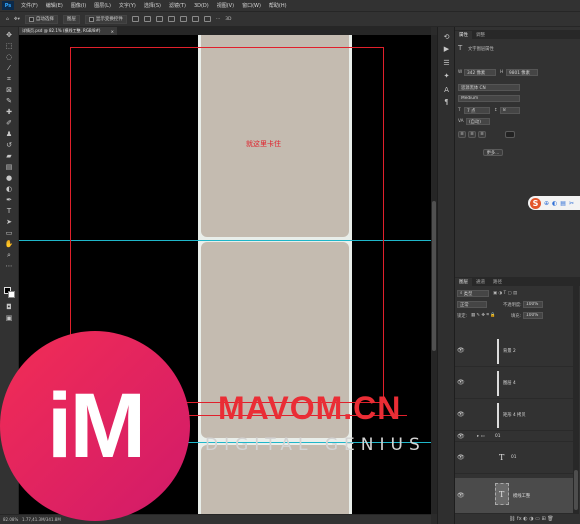 The width and height of the screenshot is (580, 524). What do you see at coordinates (105, 19) in the screenshot?
I see `show-transform-checkbox: 显示变换控件` at bounding box center [105, 19].